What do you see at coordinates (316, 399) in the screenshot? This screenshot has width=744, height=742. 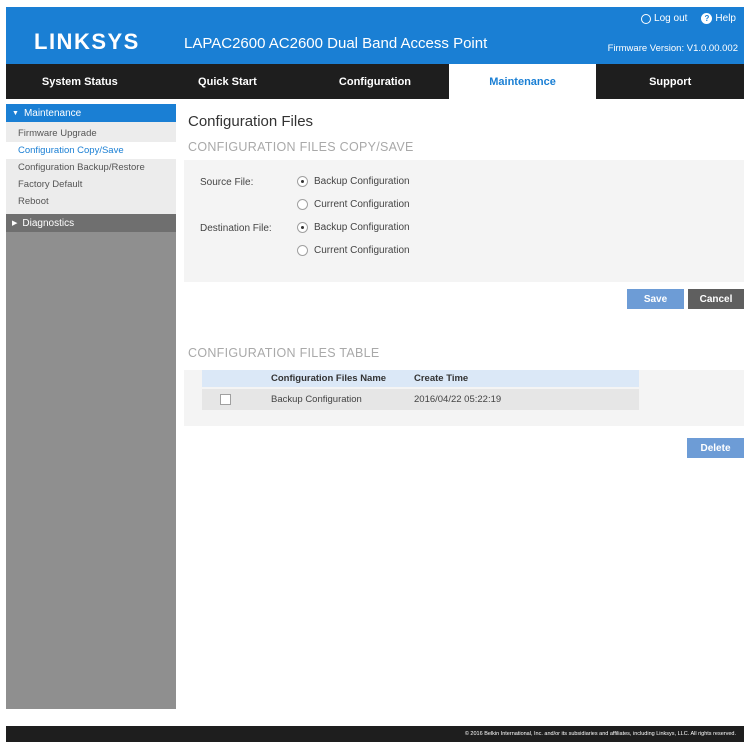 I see `file-name-cell: Backup Configuration` at bounding box center [316, 399].